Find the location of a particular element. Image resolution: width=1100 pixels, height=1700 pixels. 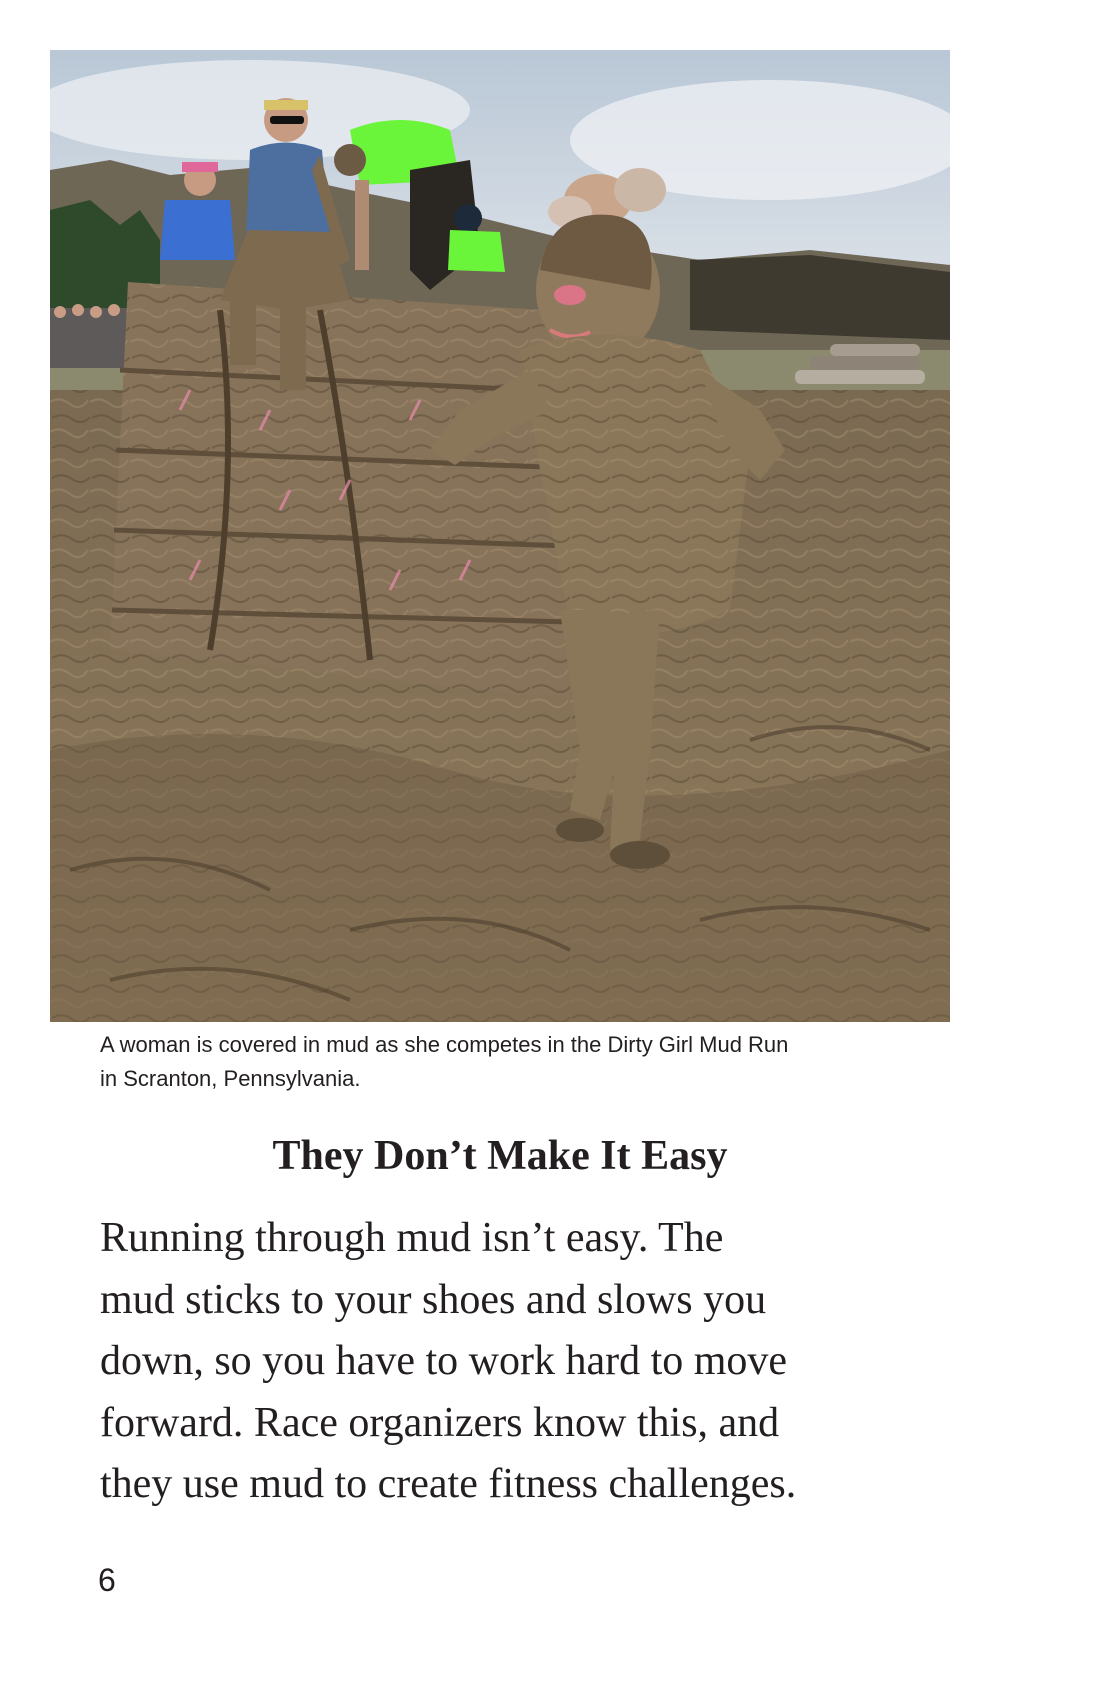

body-line: mud sticks to your shoes and slows you is located at coordinates (433, 1299).